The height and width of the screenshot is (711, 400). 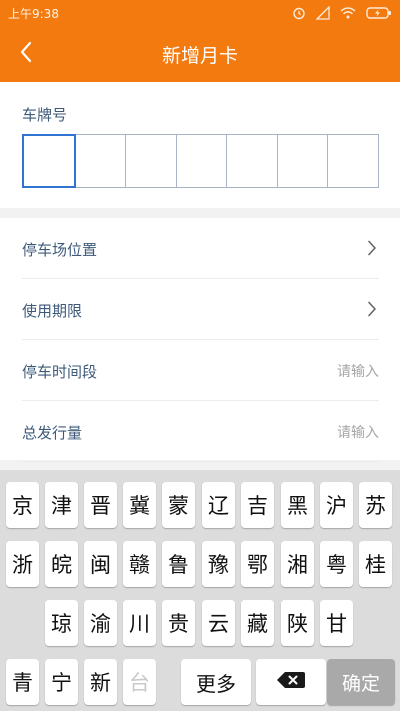 I want to click on key-province: 云, so click(x=218, y=623).